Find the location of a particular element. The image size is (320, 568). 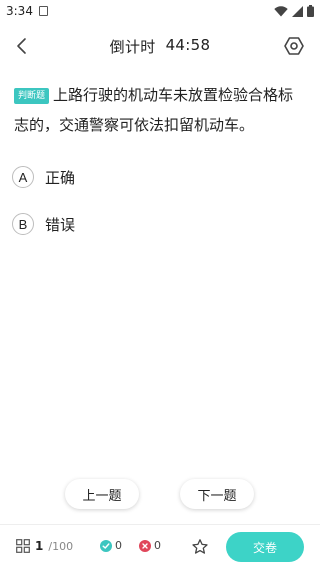

option-a-text: 正确 is located at coordinates (60, 177).